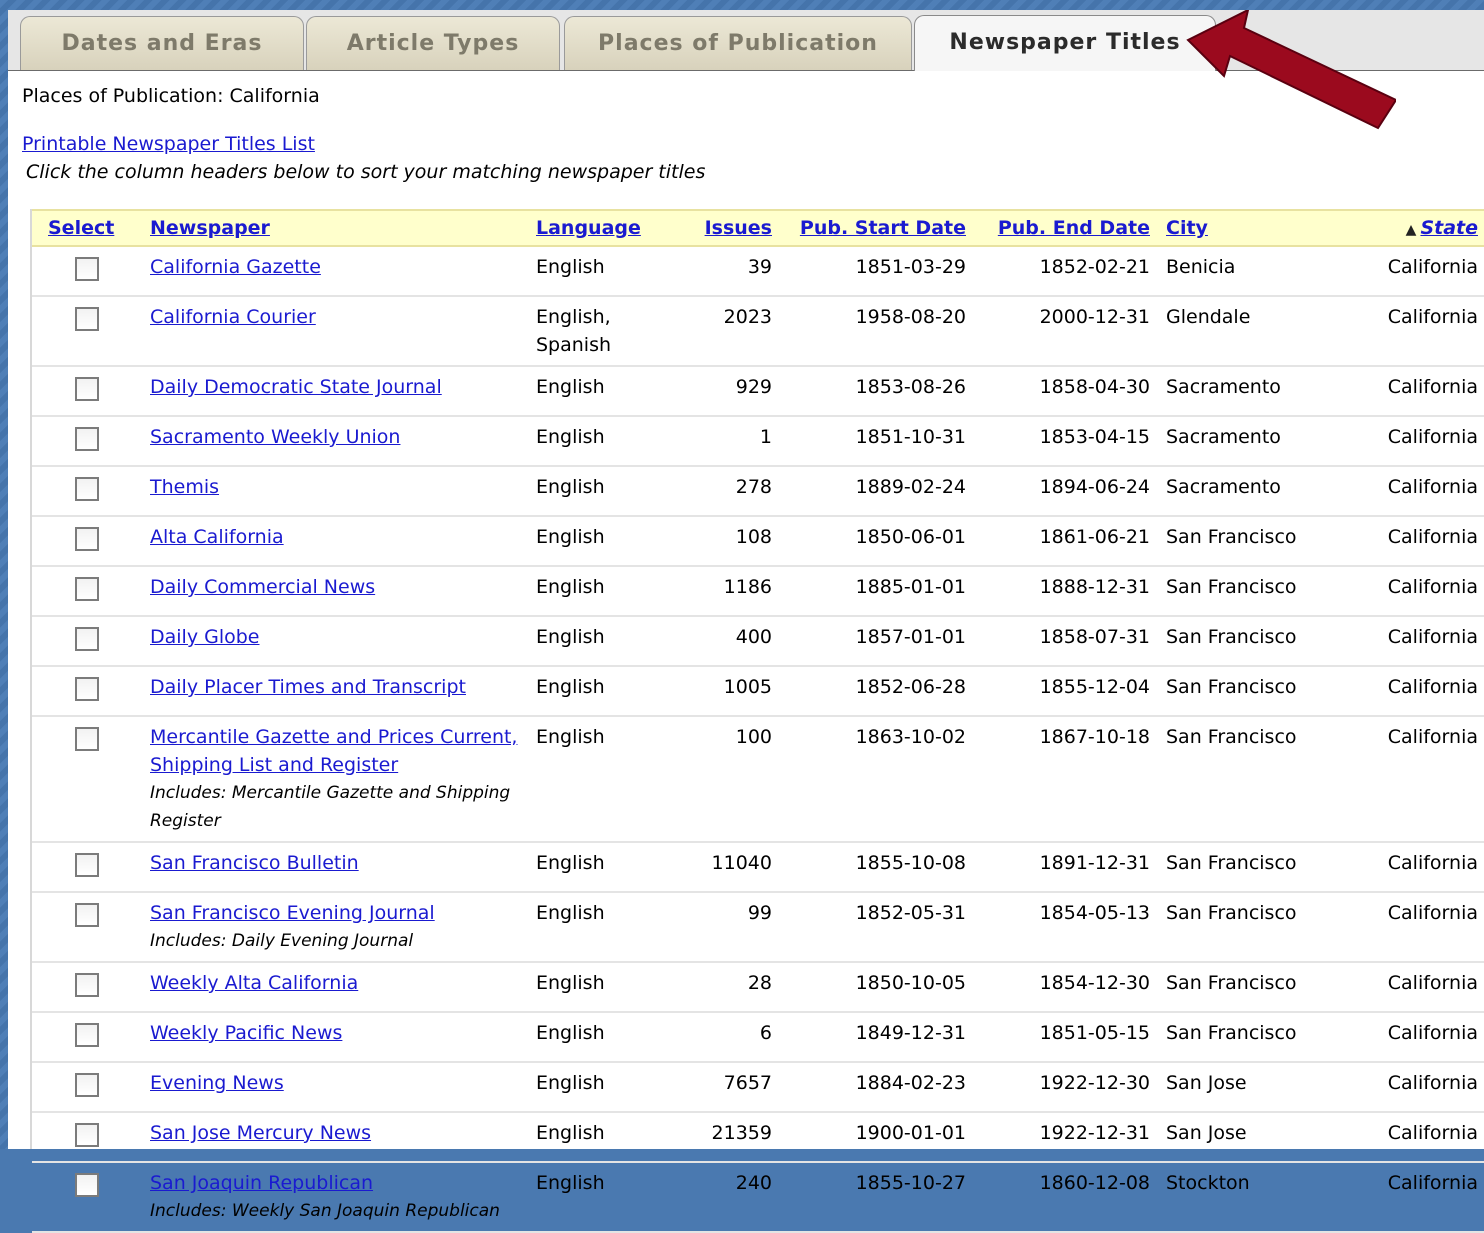 The image size is (1484, 1233). I want to click on start-date-cell: 1884-02-23, so click(877, 1087).